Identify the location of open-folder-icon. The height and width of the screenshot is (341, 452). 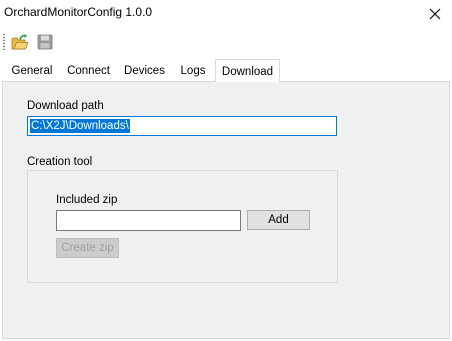
(20, 41).